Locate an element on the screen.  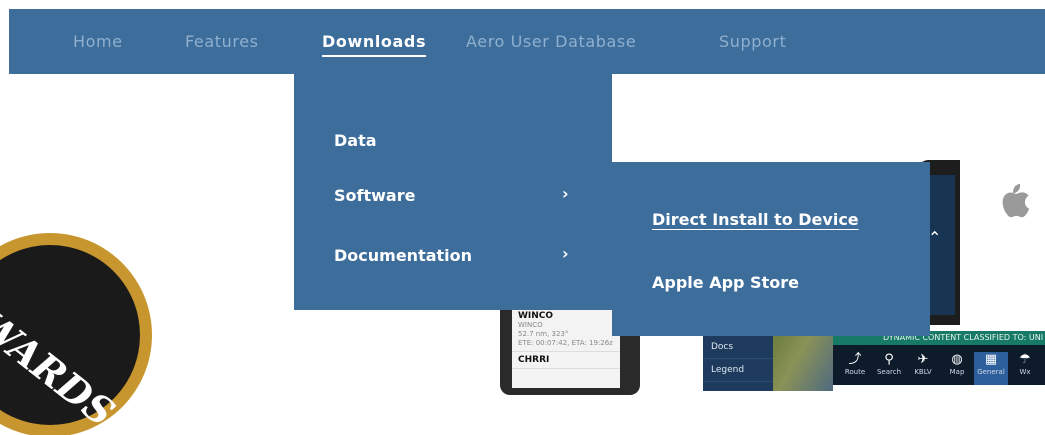
nav-support: Support is located at coordinates (752, 41).